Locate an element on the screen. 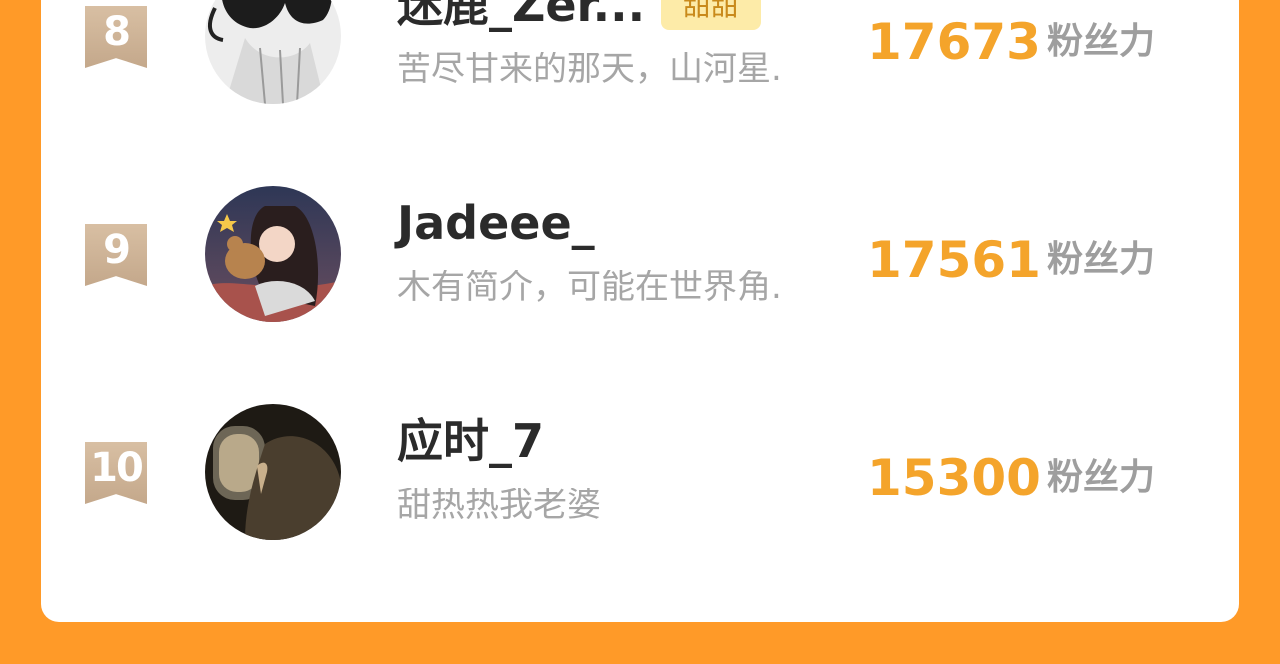  rank-badge: 10 is located at coordinates (116, 473).